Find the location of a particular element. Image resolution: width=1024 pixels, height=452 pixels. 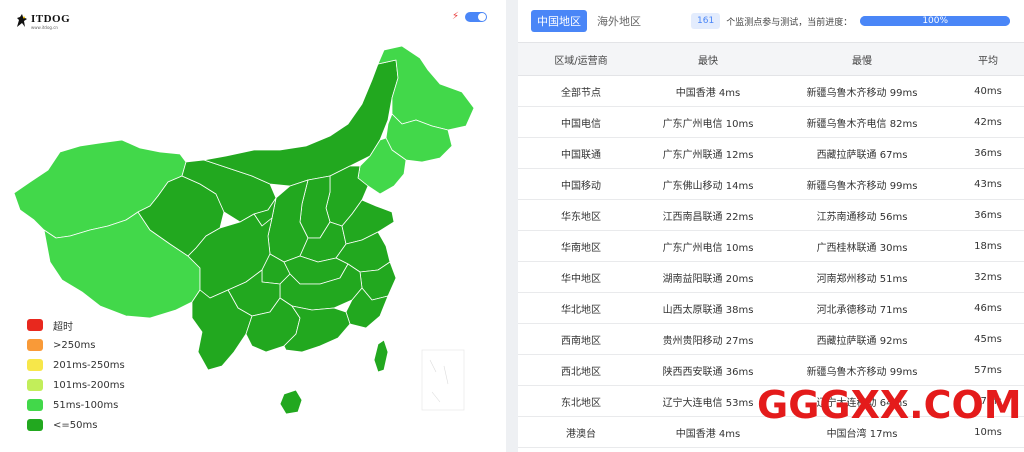

progress-text: 个监测点参与测试，当前进度： is located at coordinates (789, 22).